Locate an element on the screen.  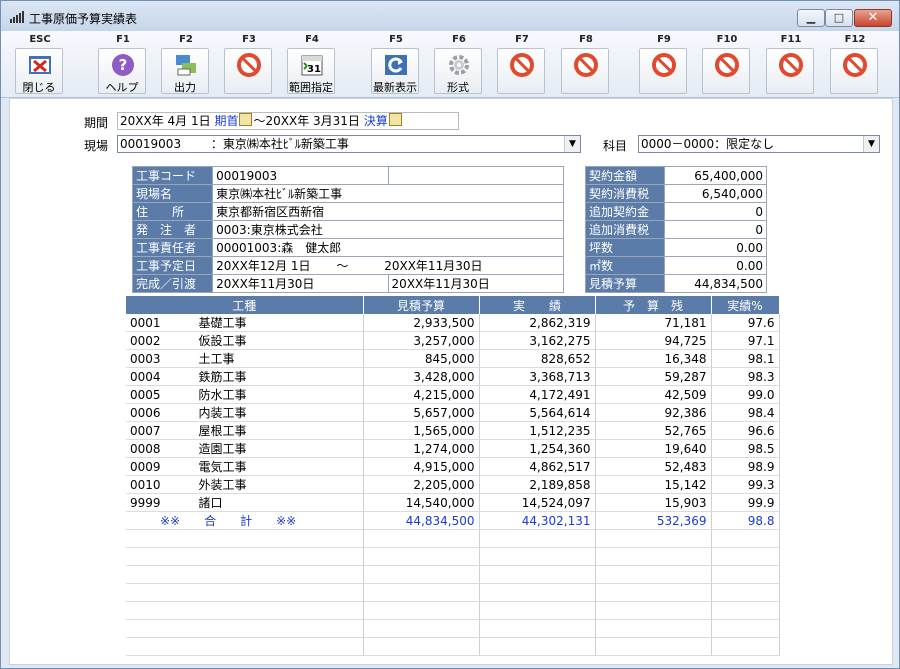
percent-cell: 98.5 is located at coordinates (745, 448).